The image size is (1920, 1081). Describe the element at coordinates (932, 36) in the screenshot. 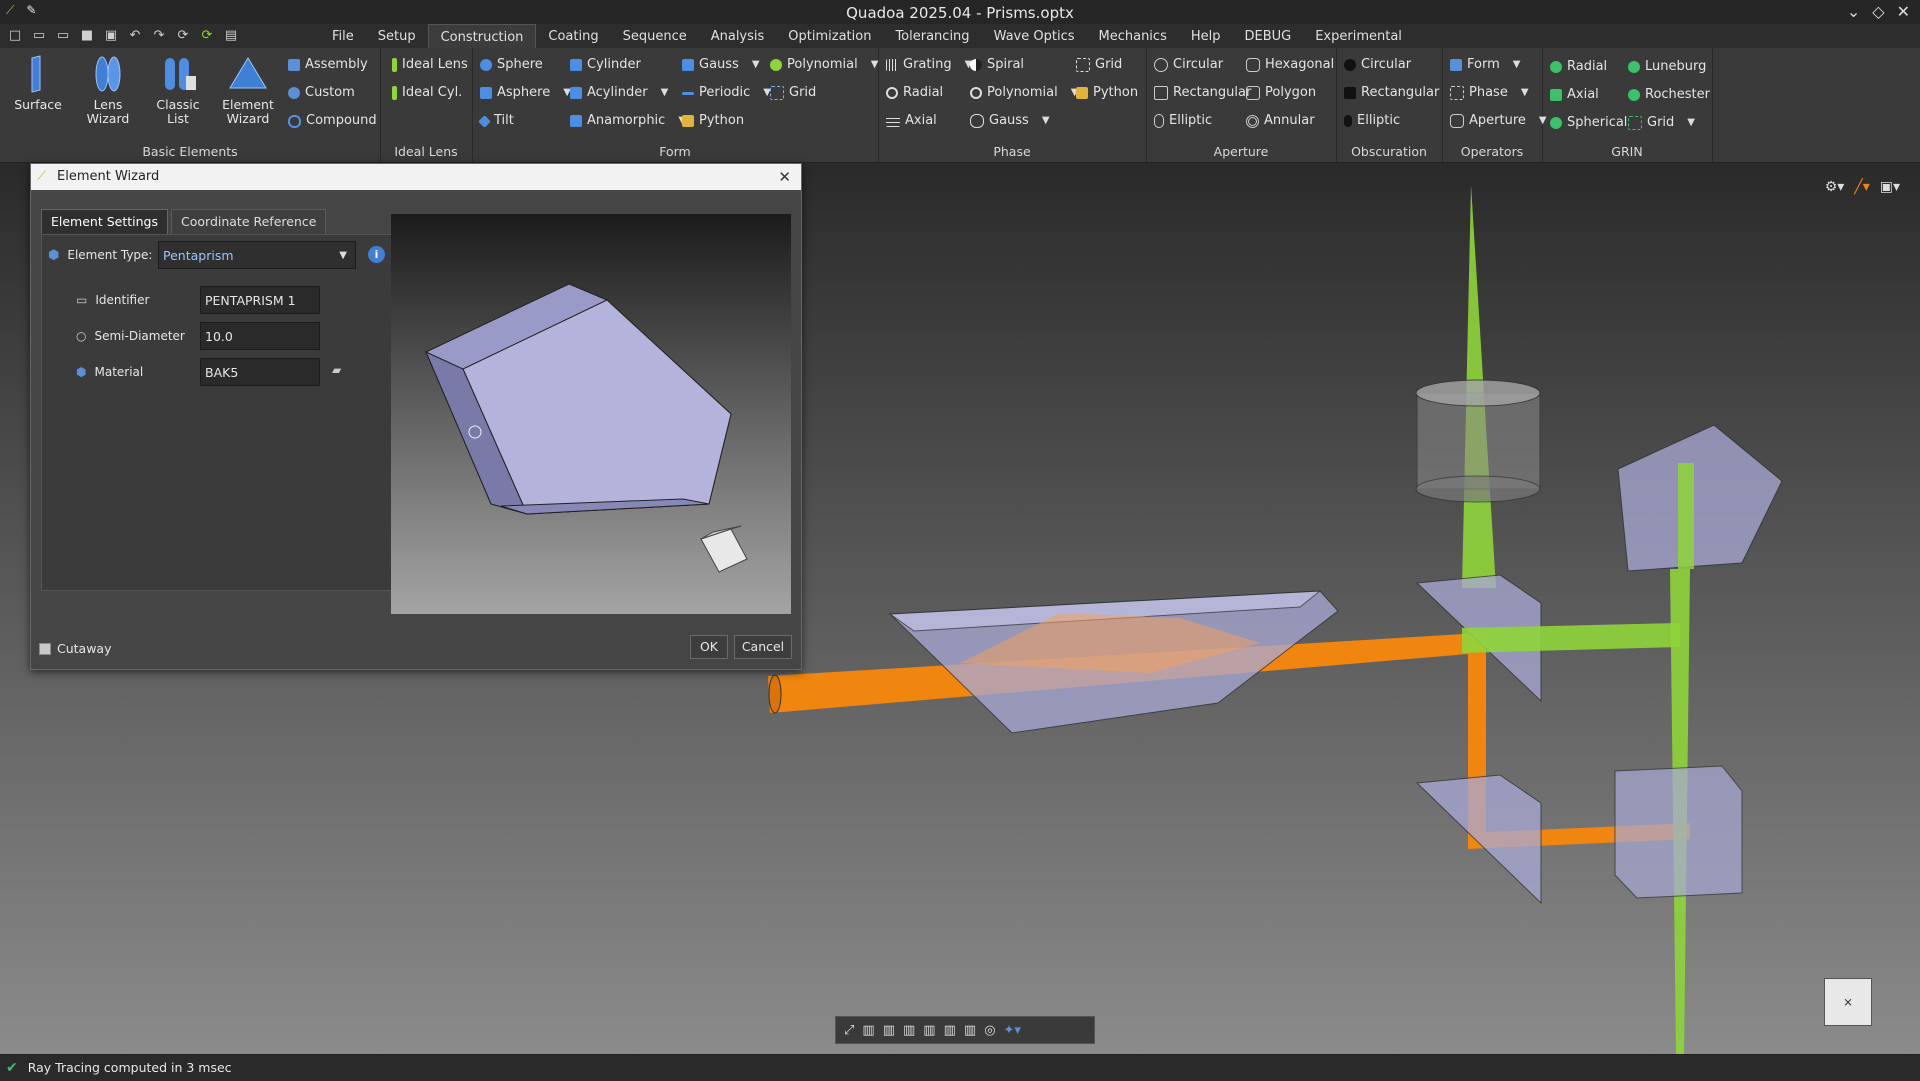

I see `menu-tolerancing: Tolerancing` at that location.